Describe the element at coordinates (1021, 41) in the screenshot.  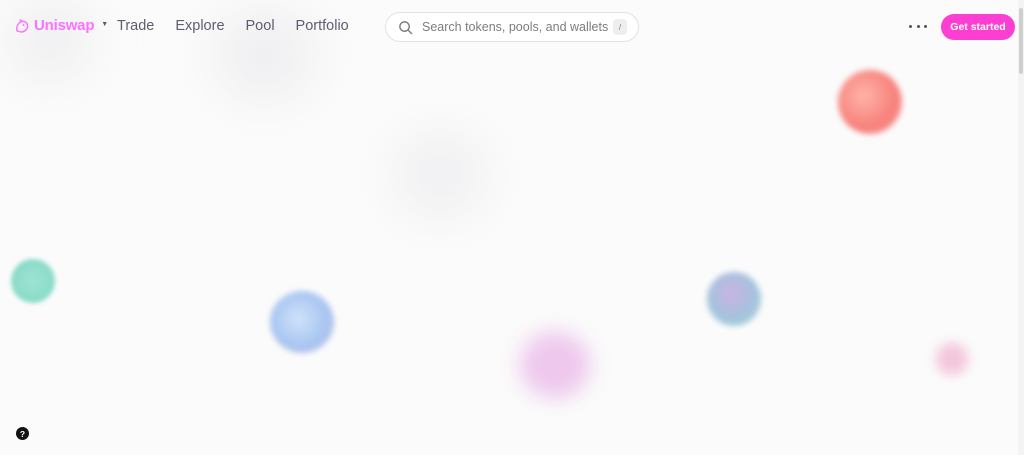
I see `scrollbar-thumb` at that location.